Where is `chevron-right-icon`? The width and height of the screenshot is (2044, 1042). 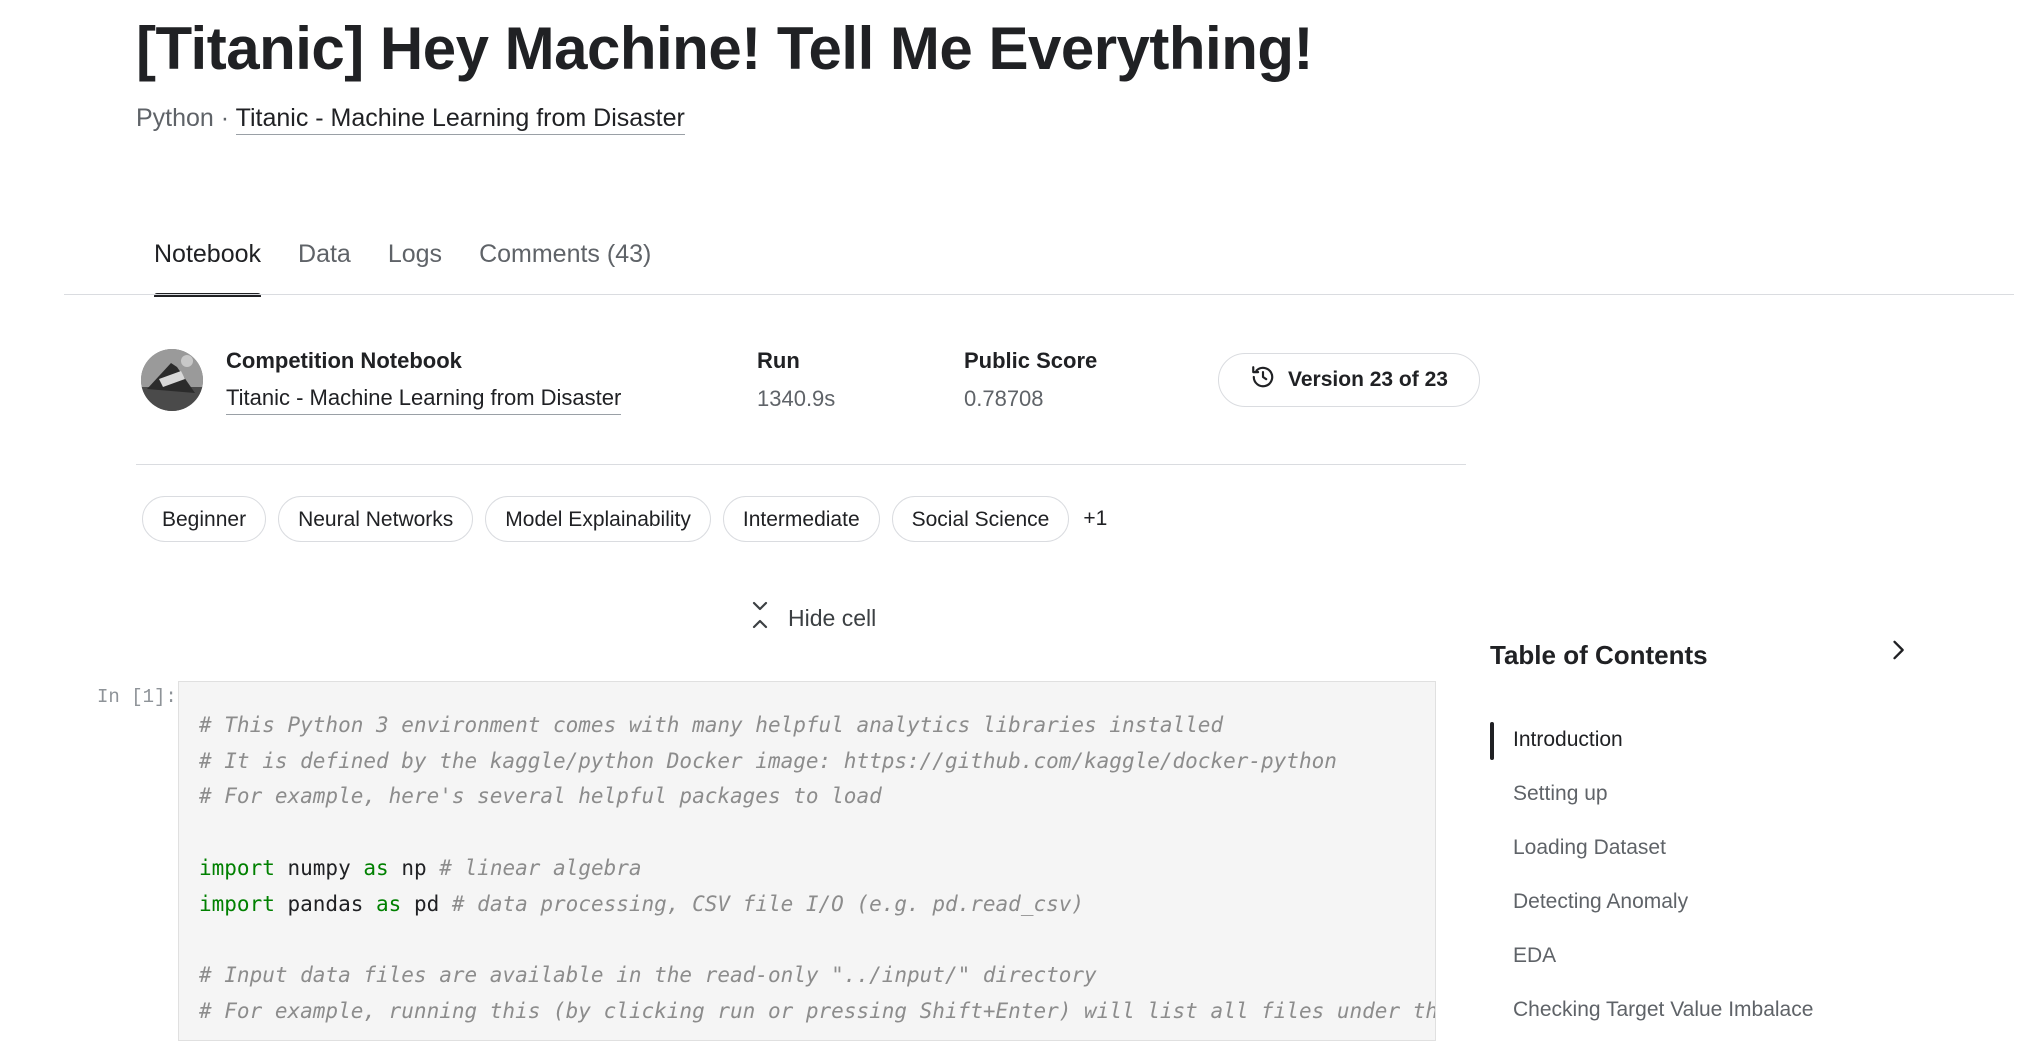 chevron-right-icon is located at coordinates (1898, 652).